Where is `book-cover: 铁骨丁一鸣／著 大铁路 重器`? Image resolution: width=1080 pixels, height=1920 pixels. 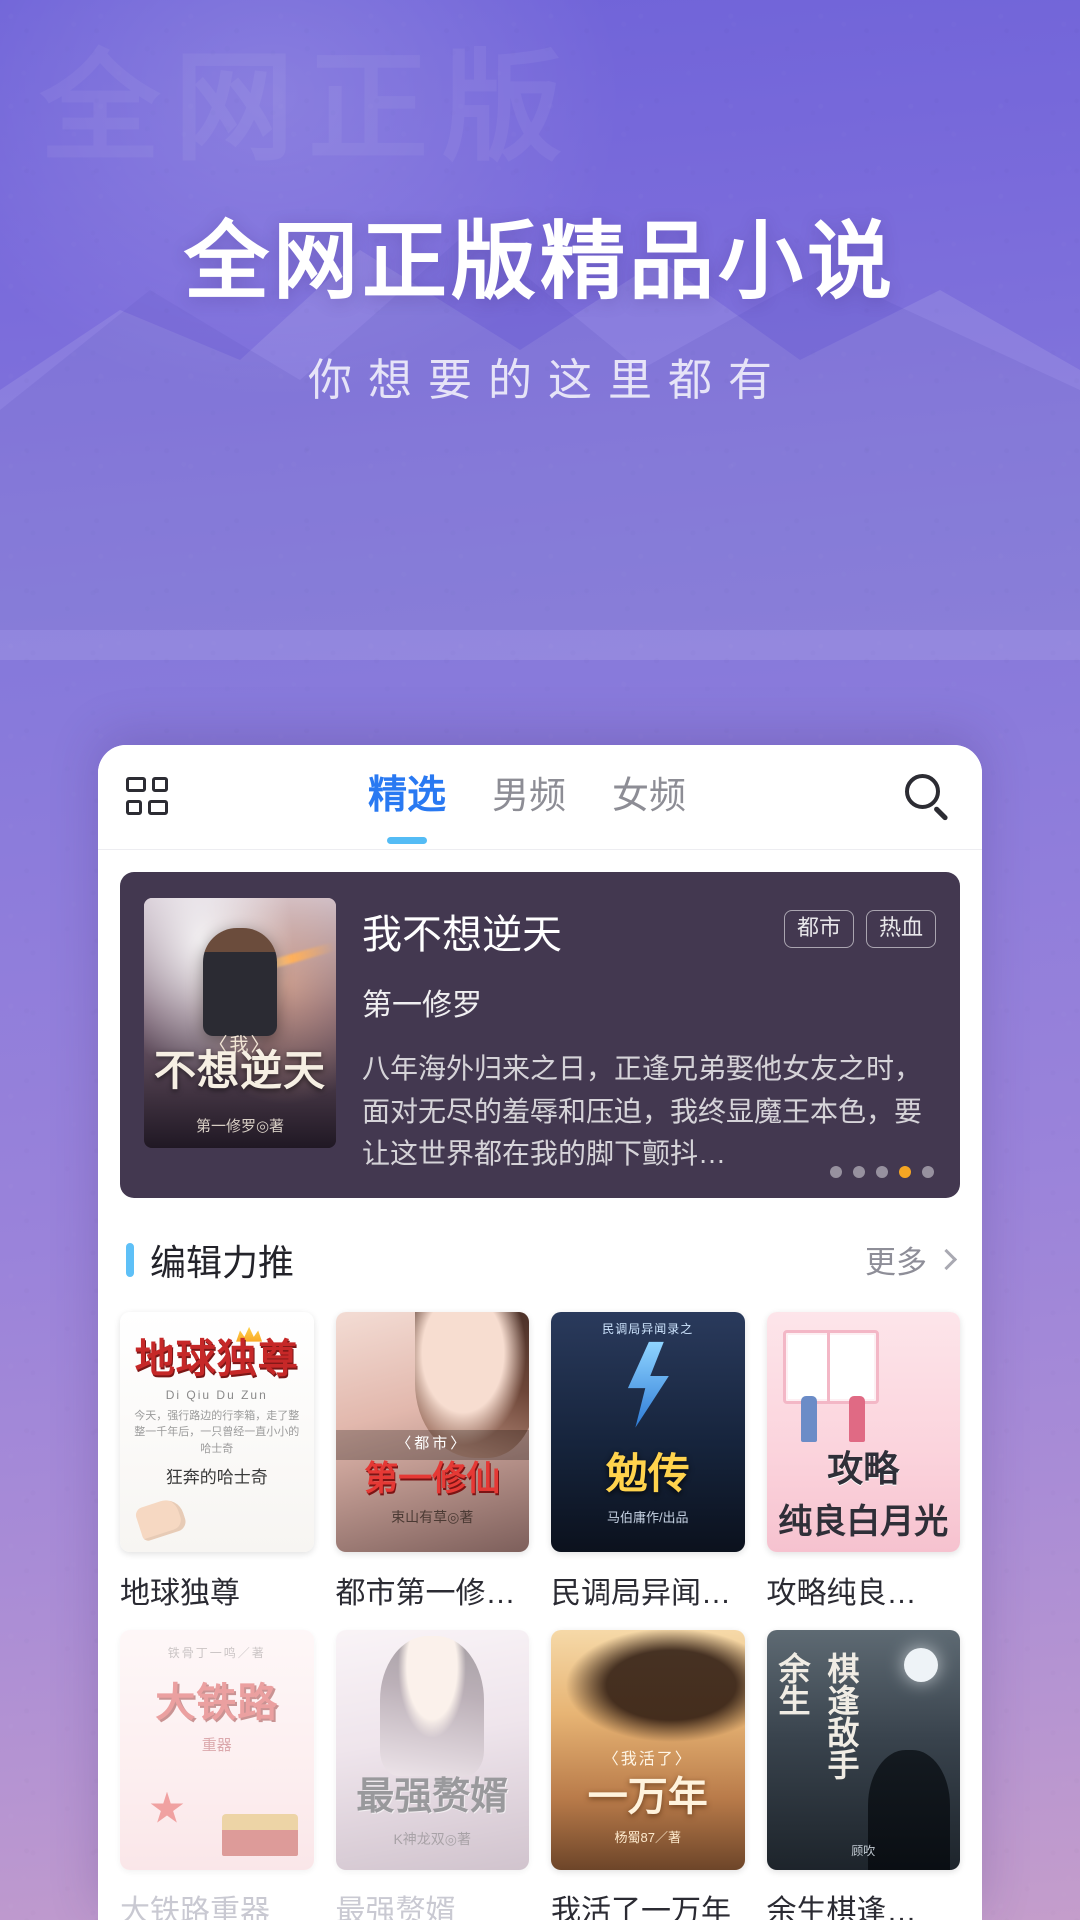 book-cover: 铁骨丁一鸣／著 大铁路 重器 is located at coordinates (217, 1749).